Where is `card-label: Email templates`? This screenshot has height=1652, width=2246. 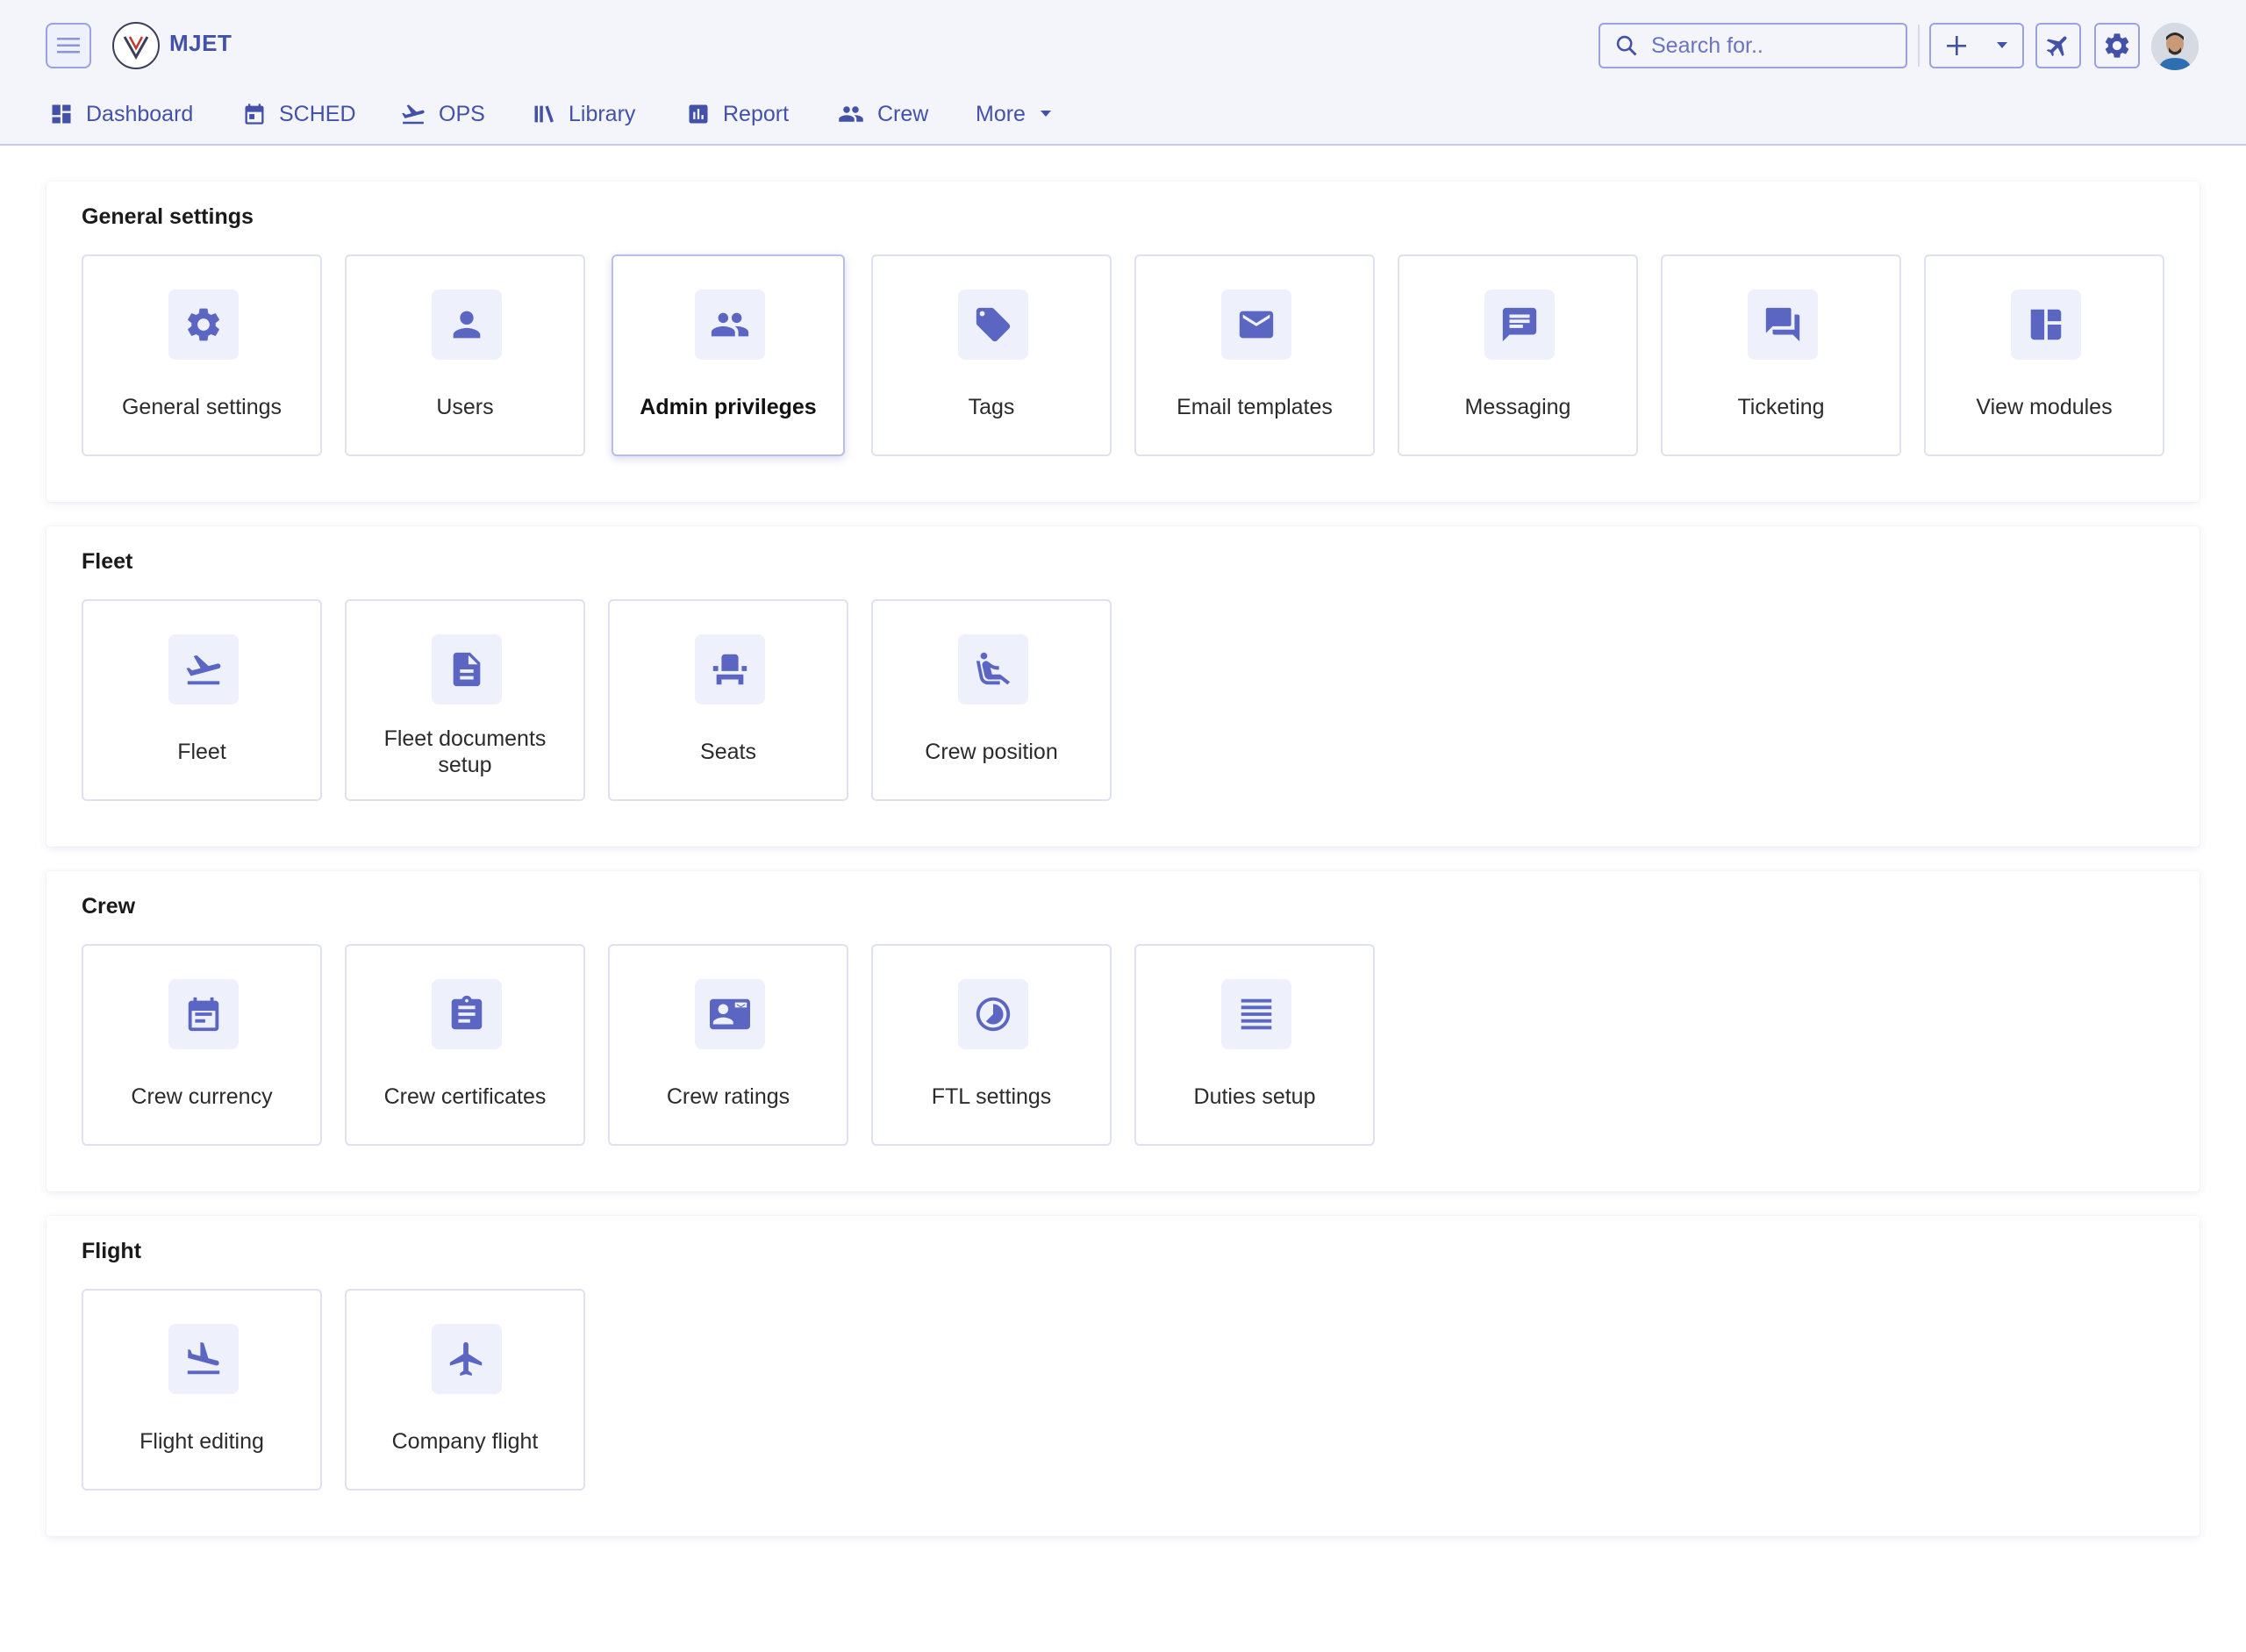
card-label: Email templates is located at coordinates (1255, 407).